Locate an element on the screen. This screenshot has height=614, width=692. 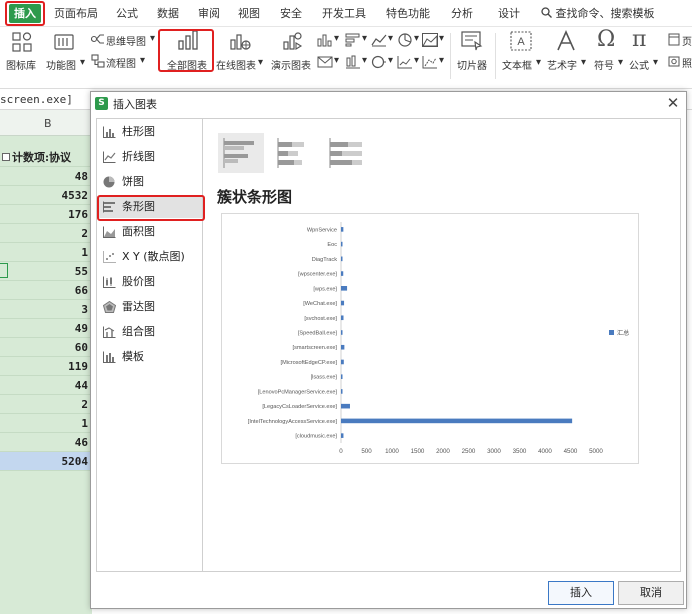
cancel-button: 取消 is located at coordinates (651, 593).